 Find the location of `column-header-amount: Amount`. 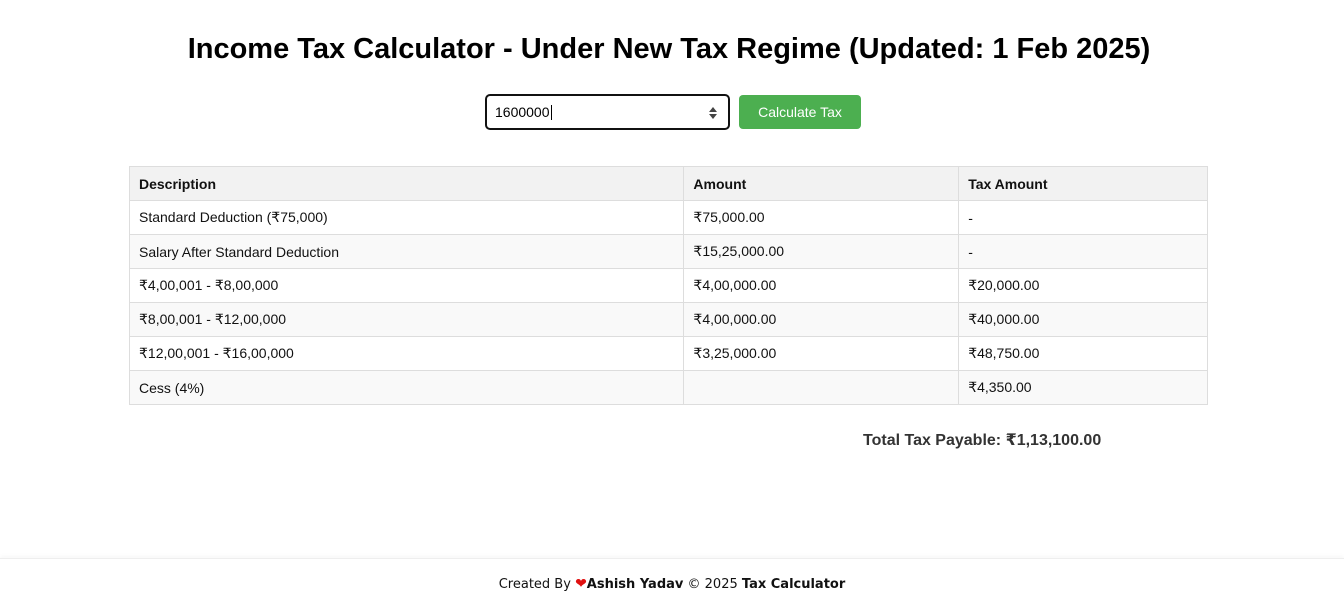

column-header-amount: Amount is located at coordinates (821, 183).